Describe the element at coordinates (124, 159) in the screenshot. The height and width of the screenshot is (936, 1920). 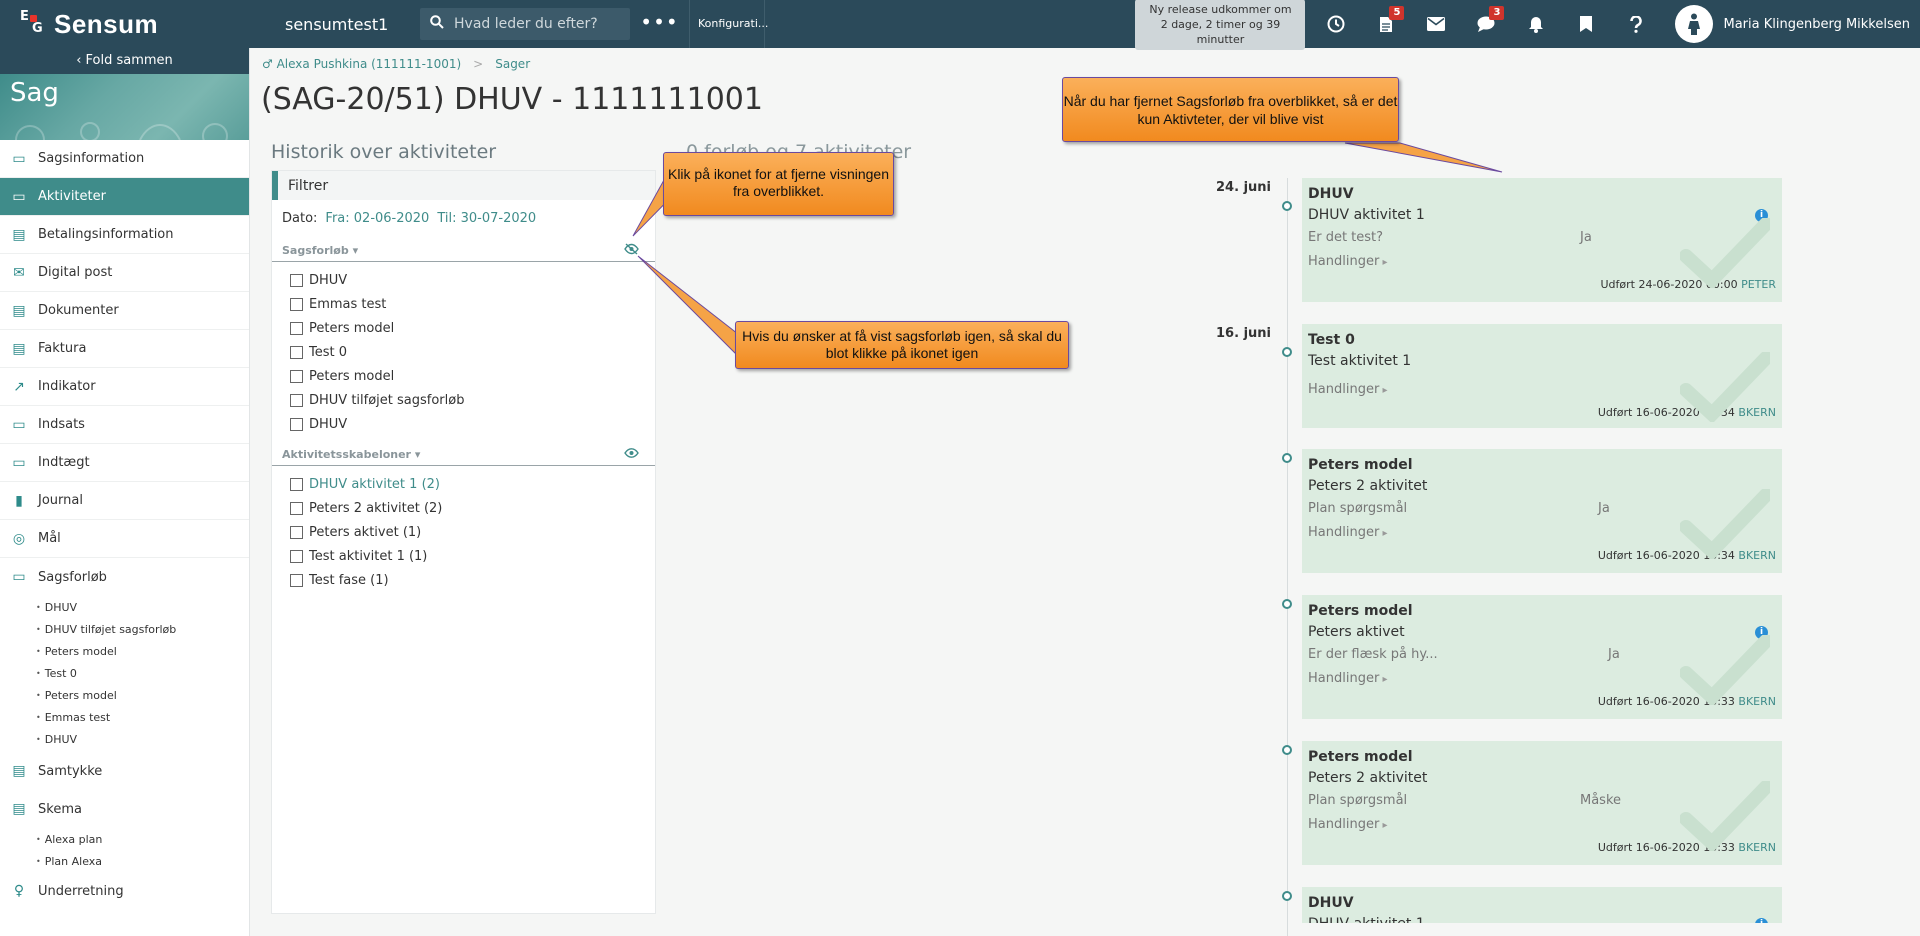
I see `sidebar-item-sagsinformation: ▭ Sagsinformation` at that location.